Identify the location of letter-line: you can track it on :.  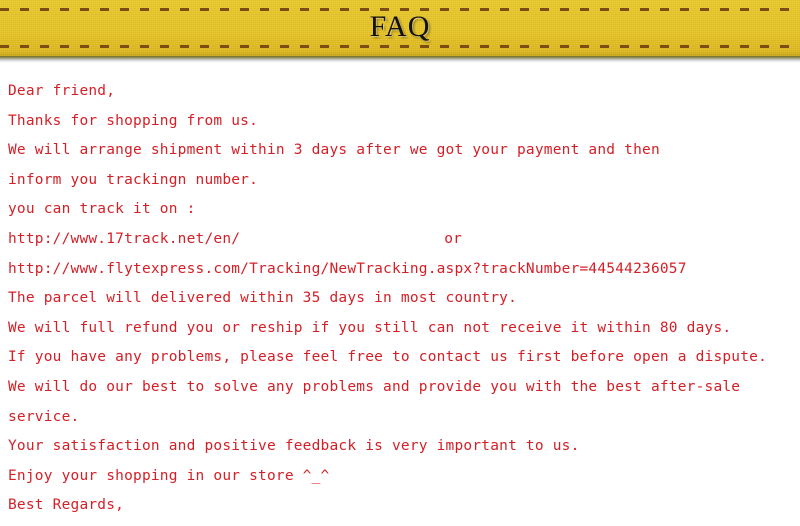
(102, 209).